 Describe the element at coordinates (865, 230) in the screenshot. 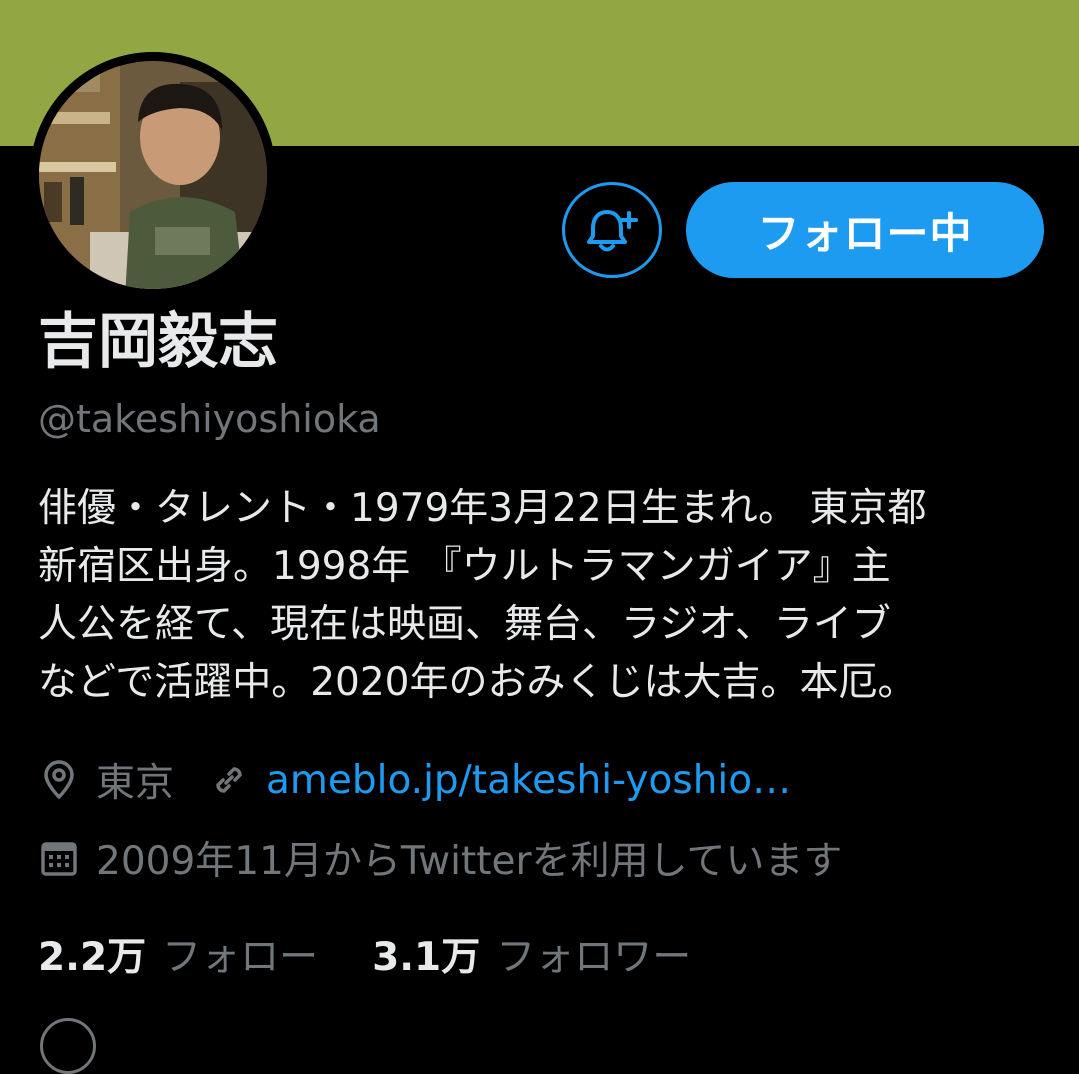

I see `following-button: フォロー中` at that location.